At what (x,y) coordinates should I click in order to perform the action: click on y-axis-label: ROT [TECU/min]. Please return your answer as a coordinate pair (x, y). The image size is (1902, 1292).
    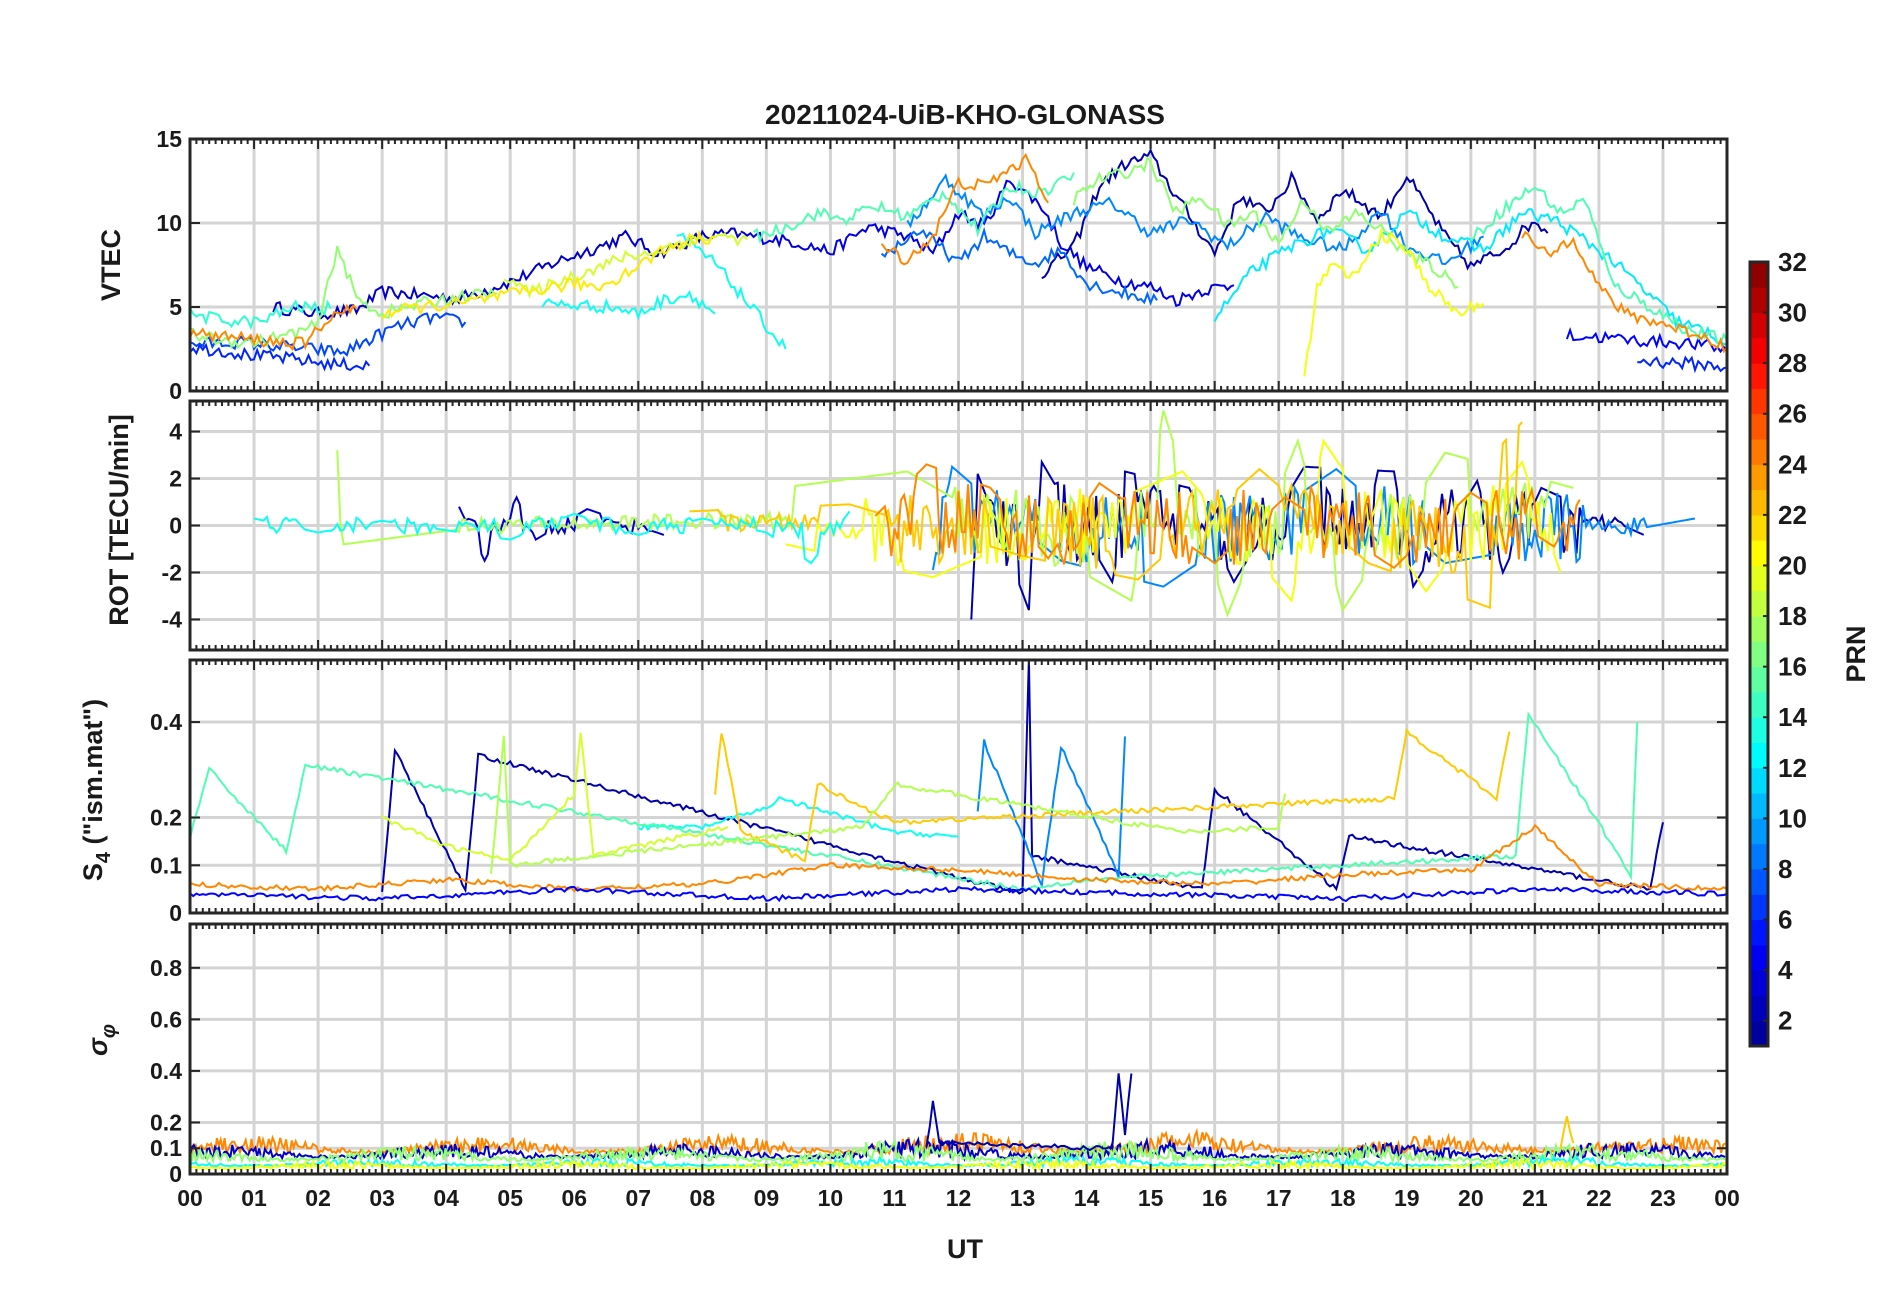
    Looking at the image, I should click on (119, 519).